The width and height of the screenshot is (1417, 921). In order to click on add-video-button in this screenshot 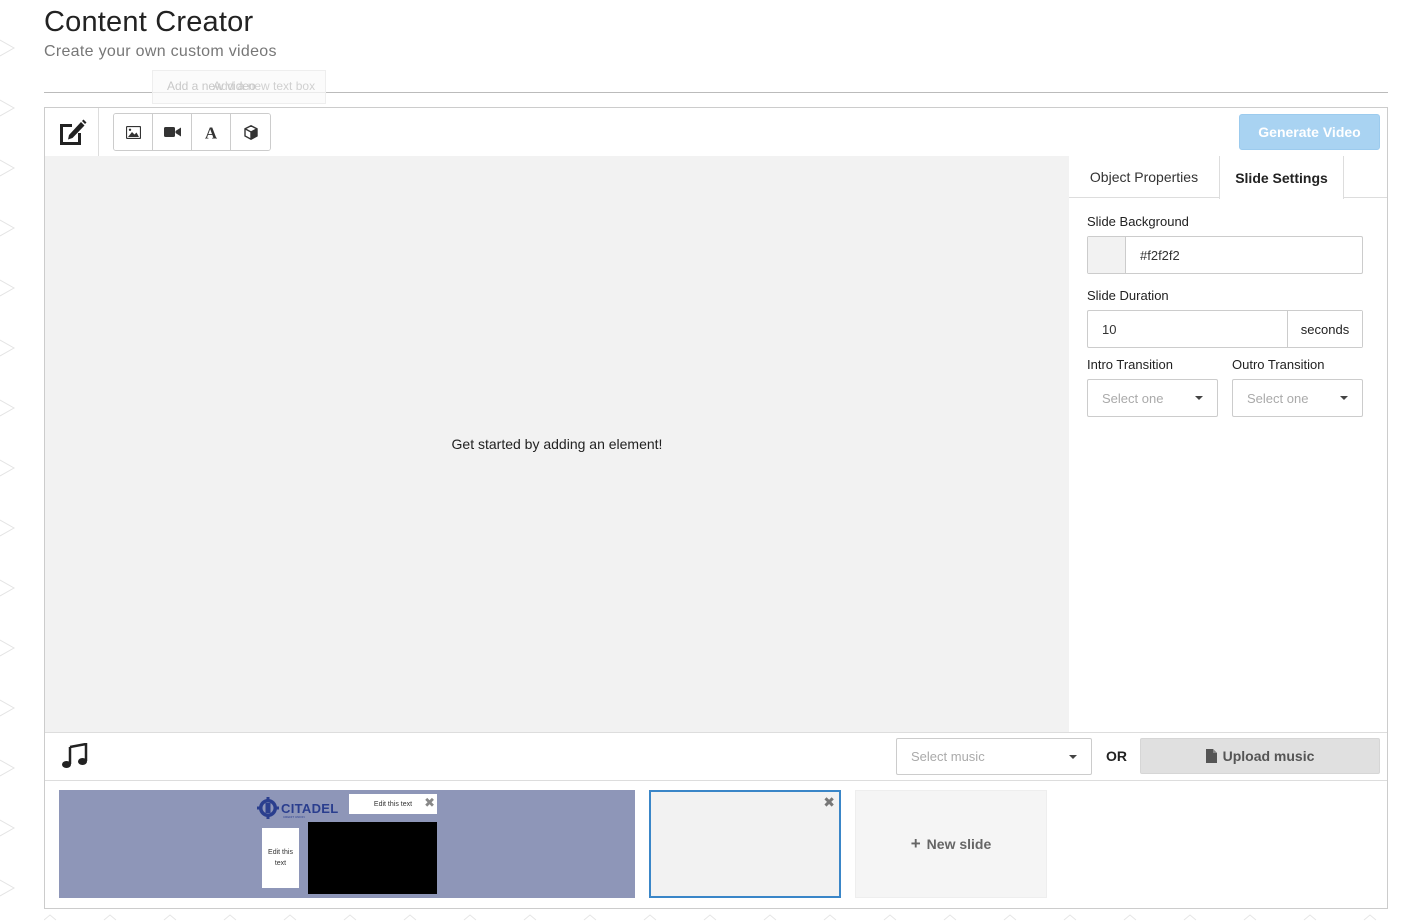, I will do `click(172, 132)`.